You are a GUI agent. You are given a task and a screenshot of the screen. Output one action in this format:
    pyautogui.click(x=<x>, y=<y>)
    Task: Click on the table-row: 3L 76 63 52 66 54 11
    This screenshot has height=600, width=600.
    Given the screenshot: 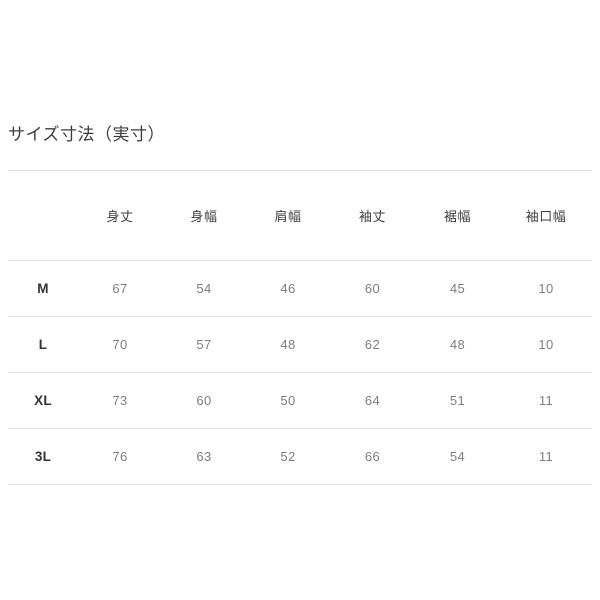 What is the action you would take?
    pyautogui.click(x=300, y=456)
    